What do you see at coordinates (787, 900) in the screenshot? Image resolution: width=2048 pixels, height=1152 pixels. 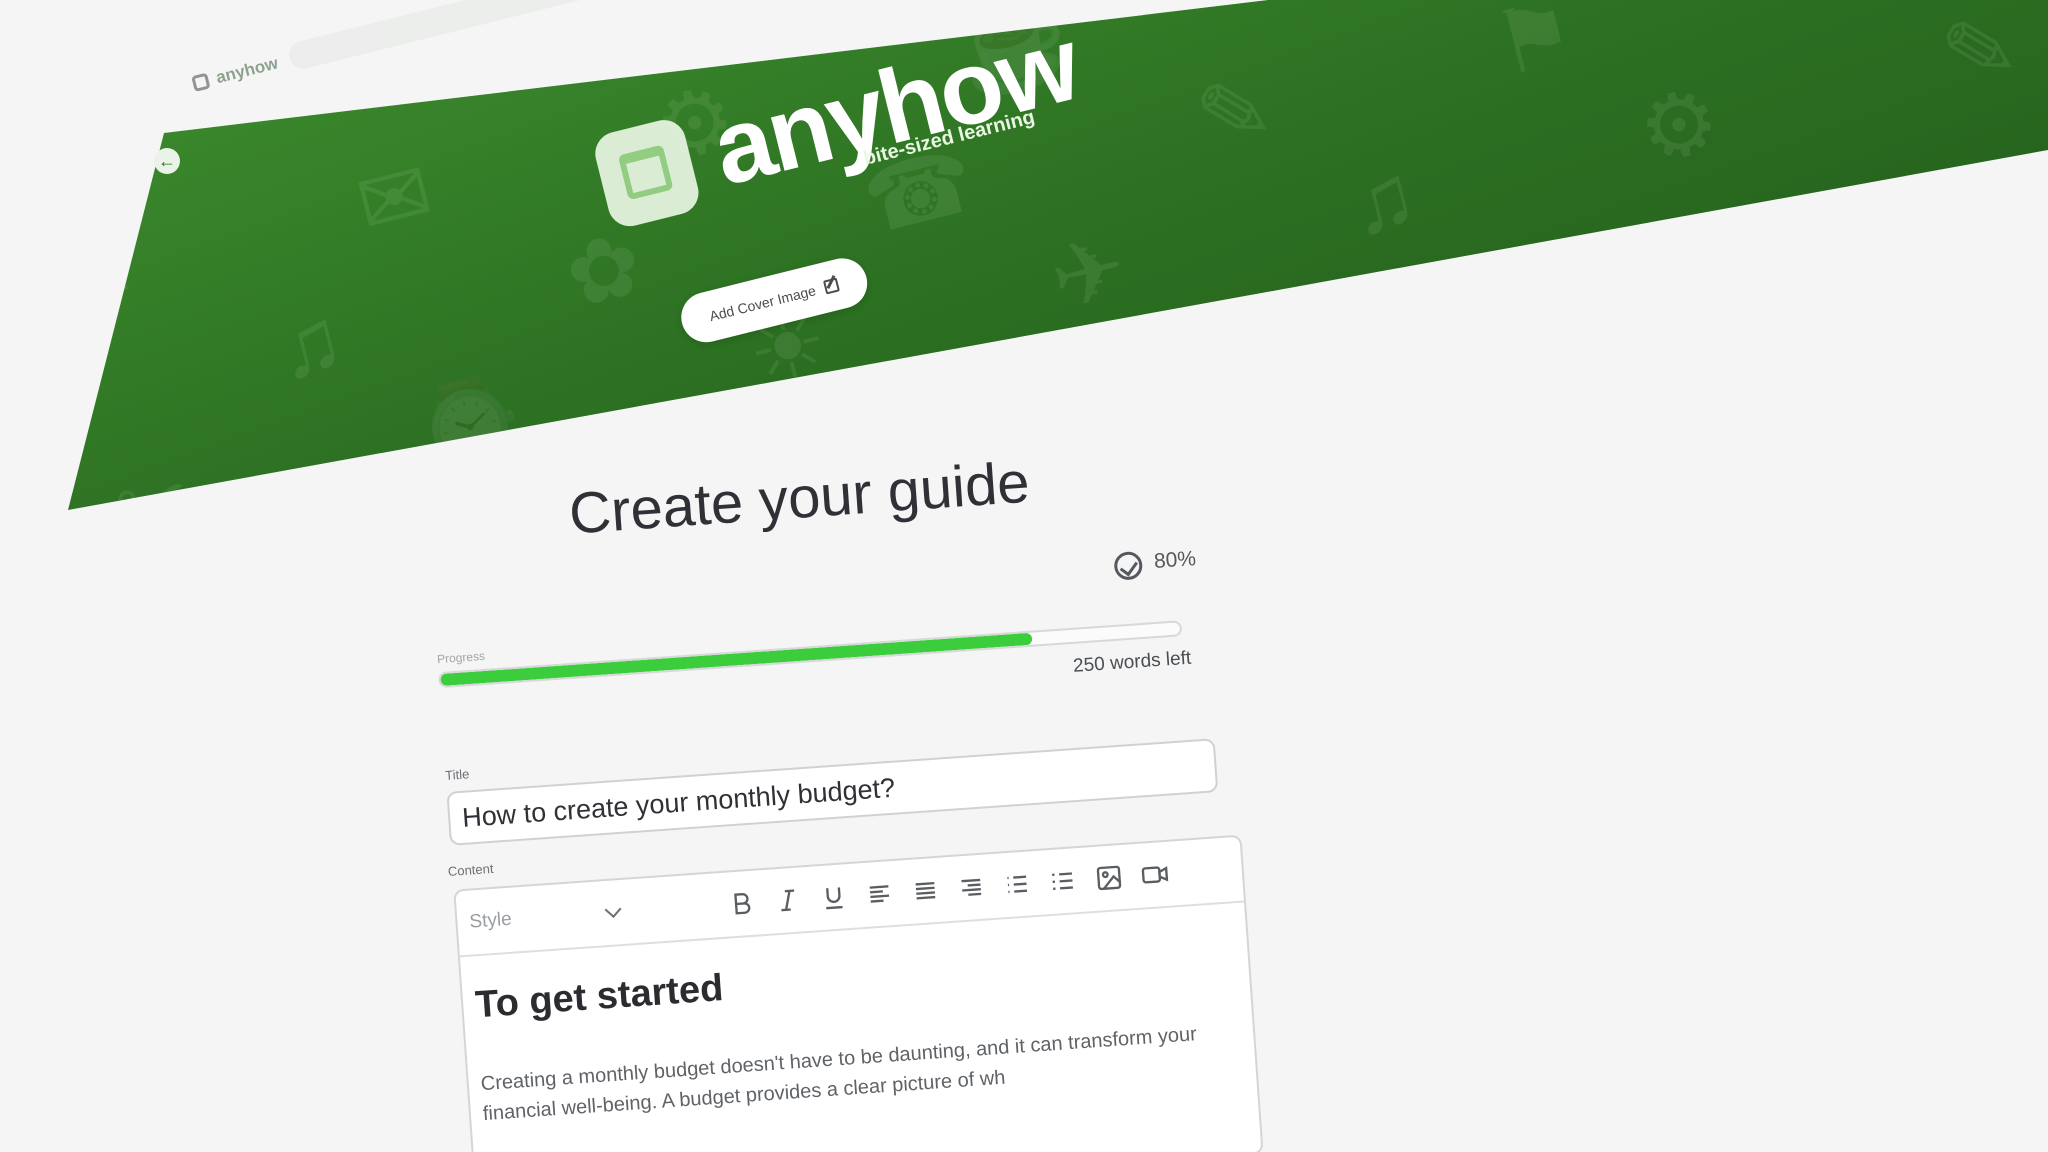 I see `italic-icon` at bounding box center [787, 900].